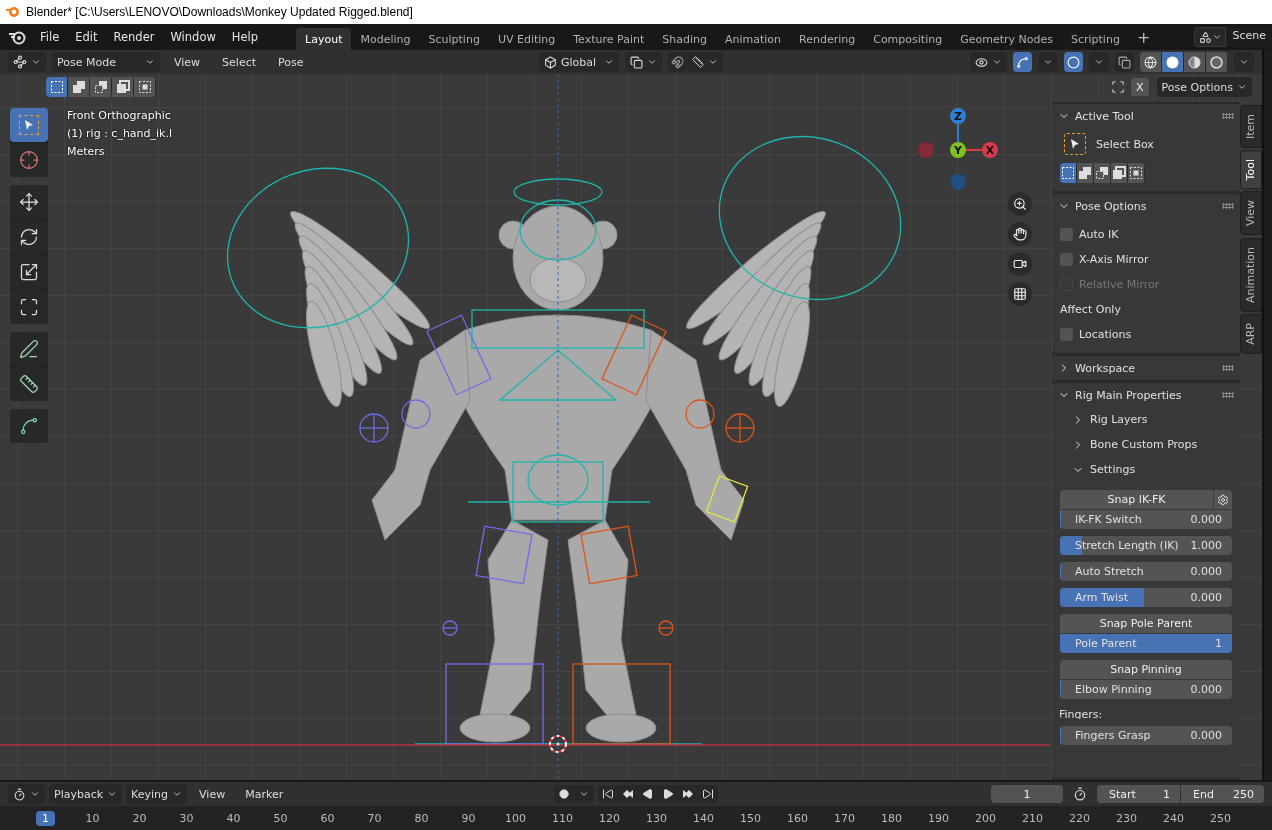 This screenshot has height=830, width=1272. I want to click on sidebar-tab: Tool, so click(1251, 170).